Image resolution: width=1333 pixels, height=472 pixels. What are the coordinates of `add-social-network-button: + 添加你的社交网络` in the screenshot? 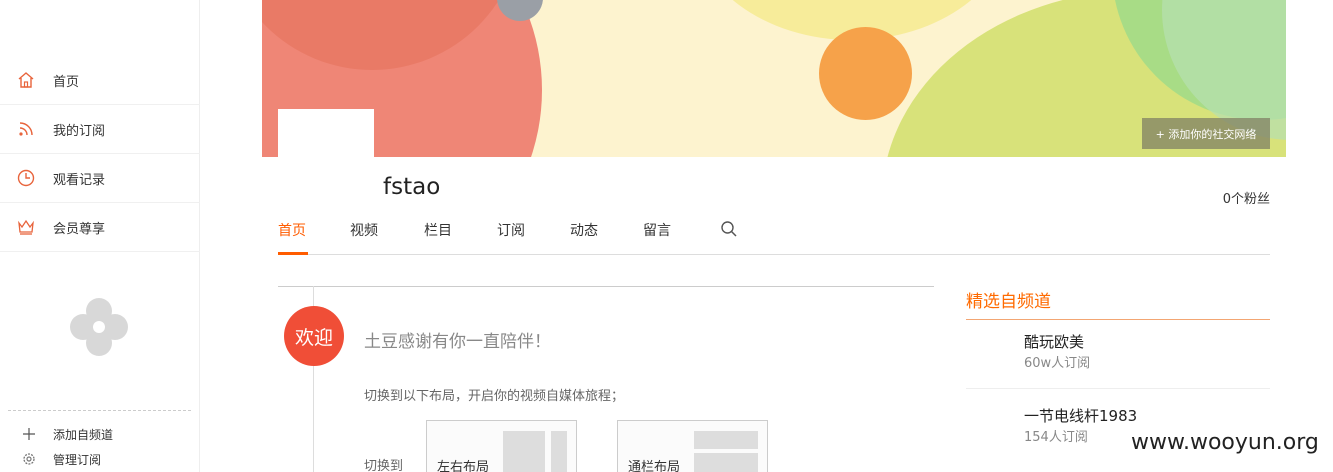 It's located at (1206, 133).